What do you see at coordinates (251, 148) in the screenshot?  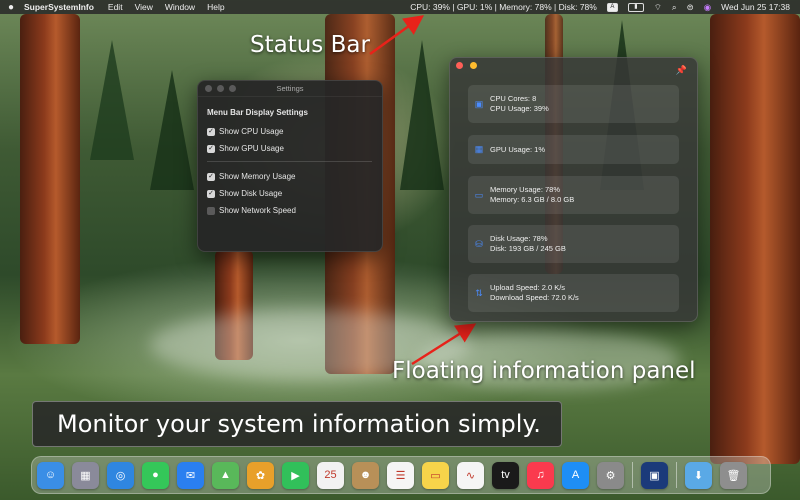 I see `option-label: Show GPU Usage` at bounding box center [251, 148].